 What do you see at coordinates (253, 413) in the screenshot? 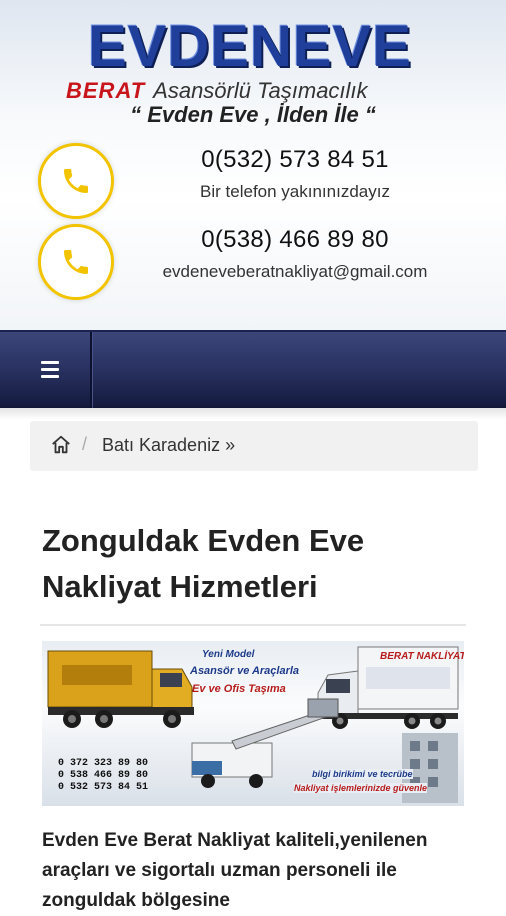
I see `nav-shadow` at bounding box center [253, 413].